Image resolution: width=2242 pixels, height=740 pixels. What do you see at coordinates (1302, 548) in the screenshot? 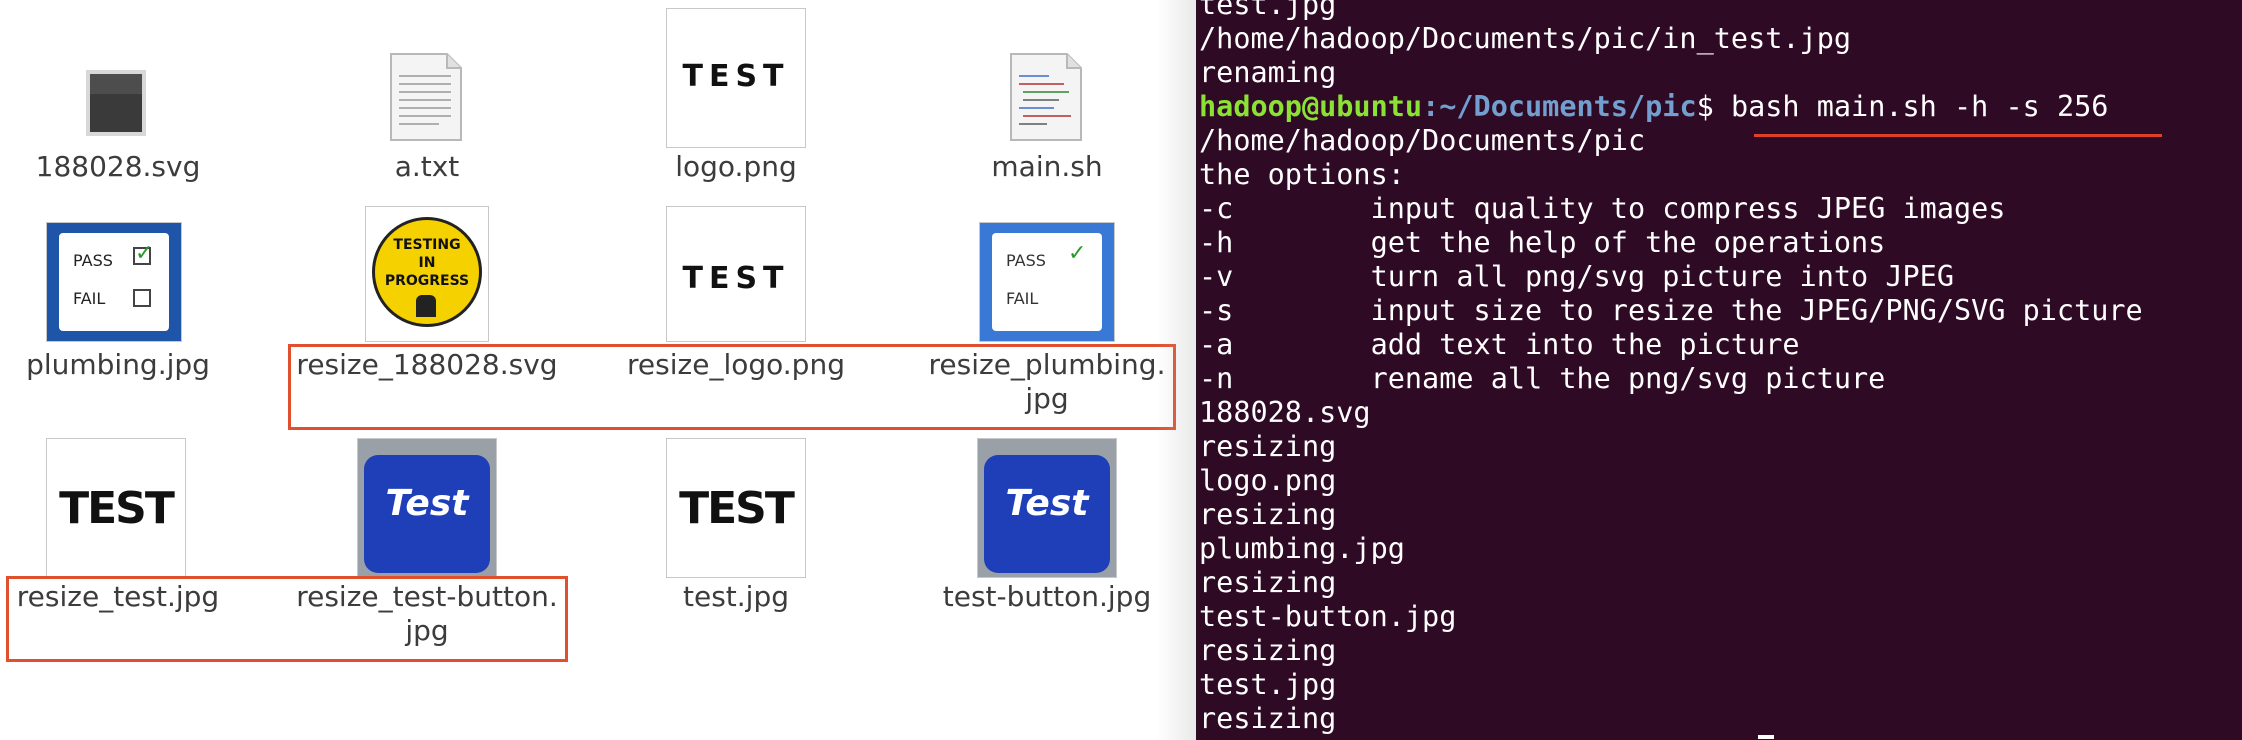
I see `terminal-line: plumbing.jpg` at bounding box center [1302, 548].